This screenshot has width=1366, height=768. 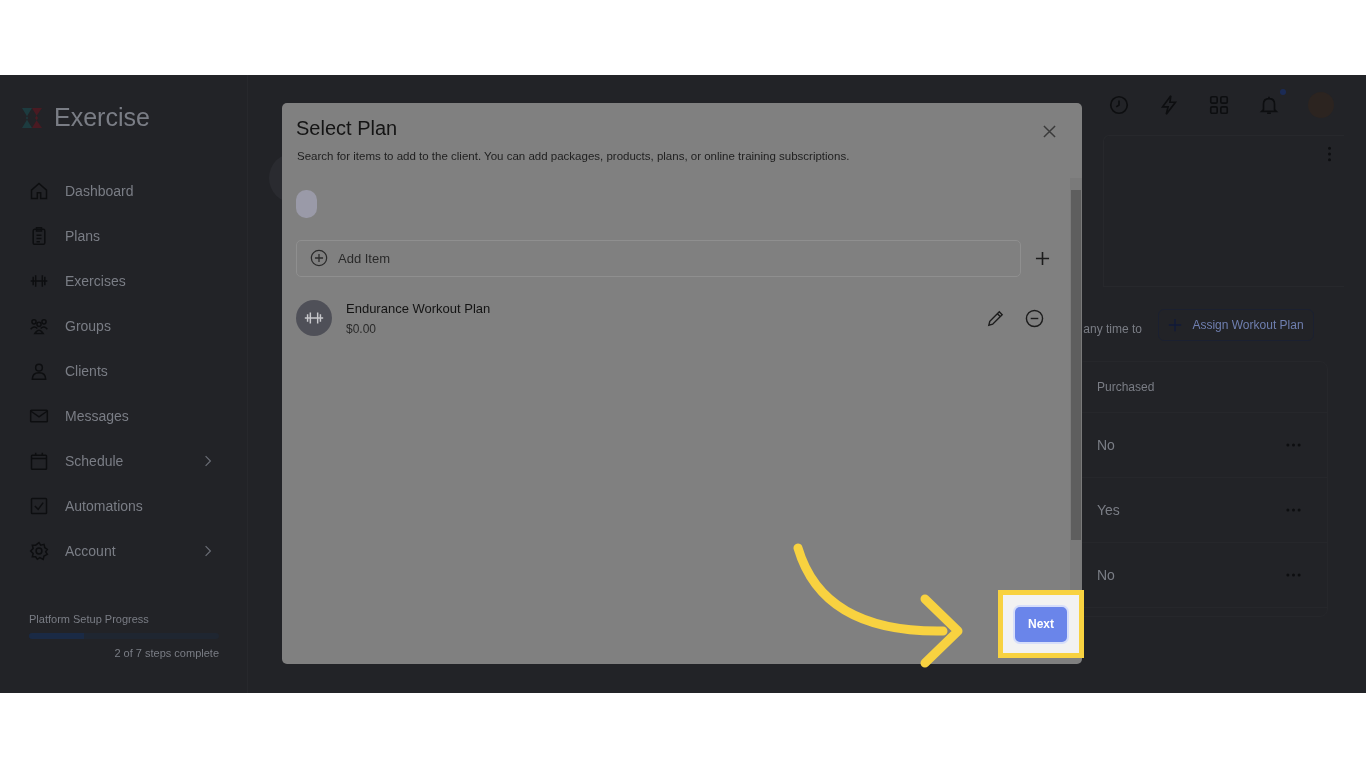 I want to click on sidebar-item: Automations, so click(x=115, y=505).